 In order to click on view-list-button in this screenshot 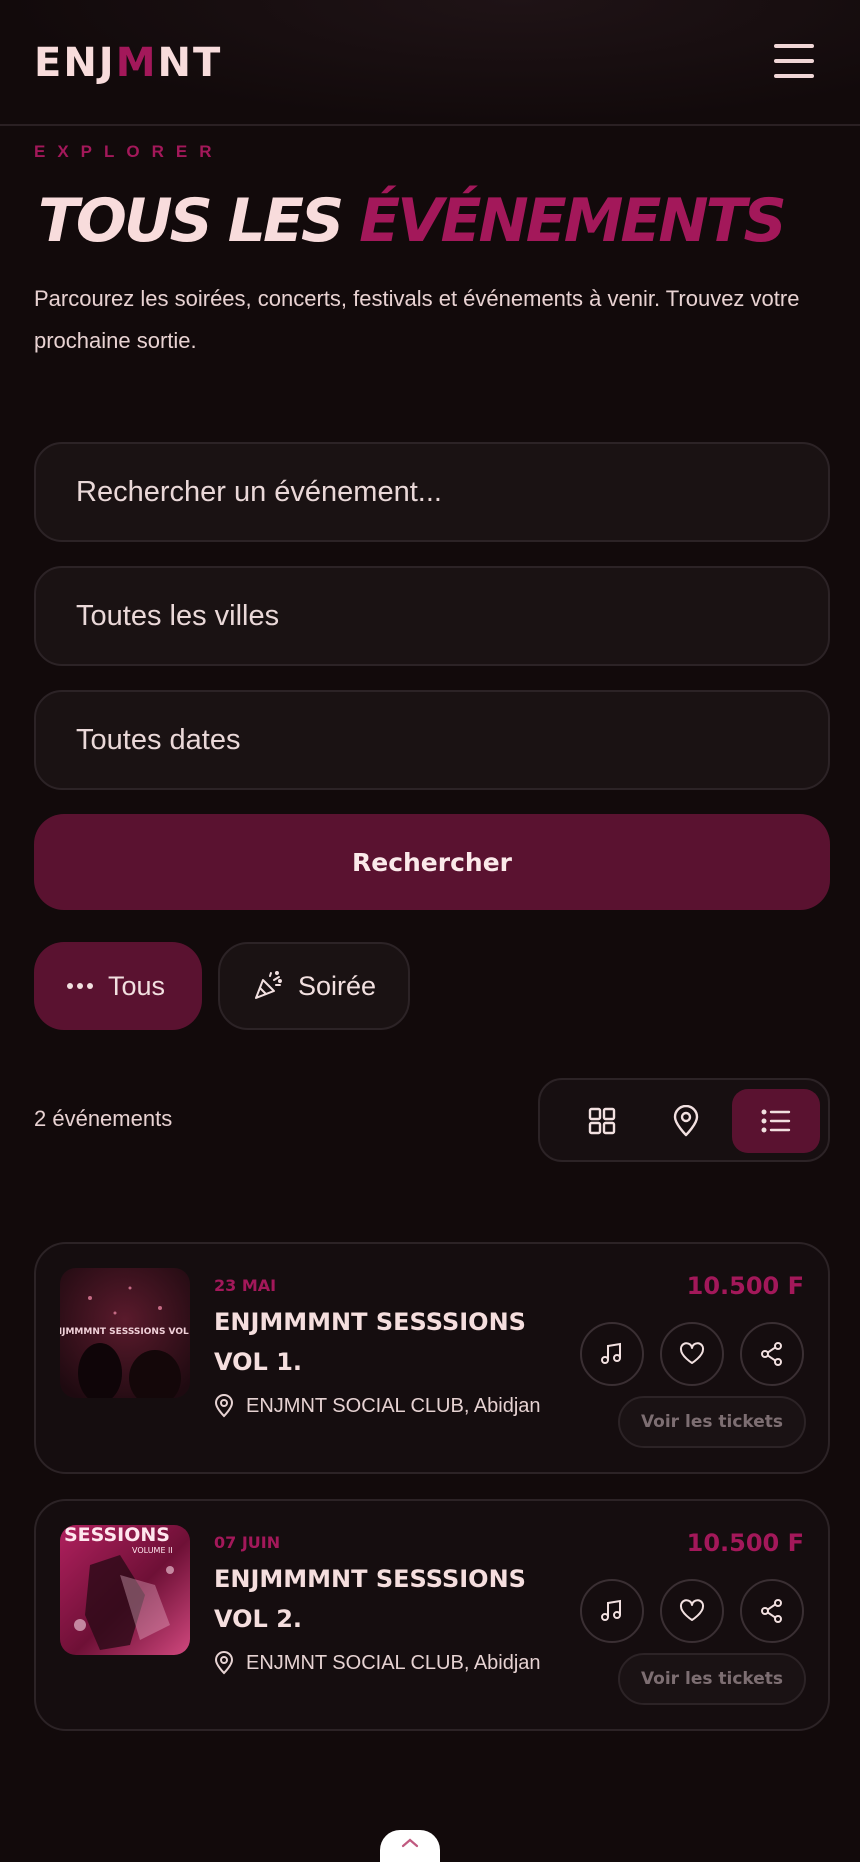, I will do `click(776, 1121)`.